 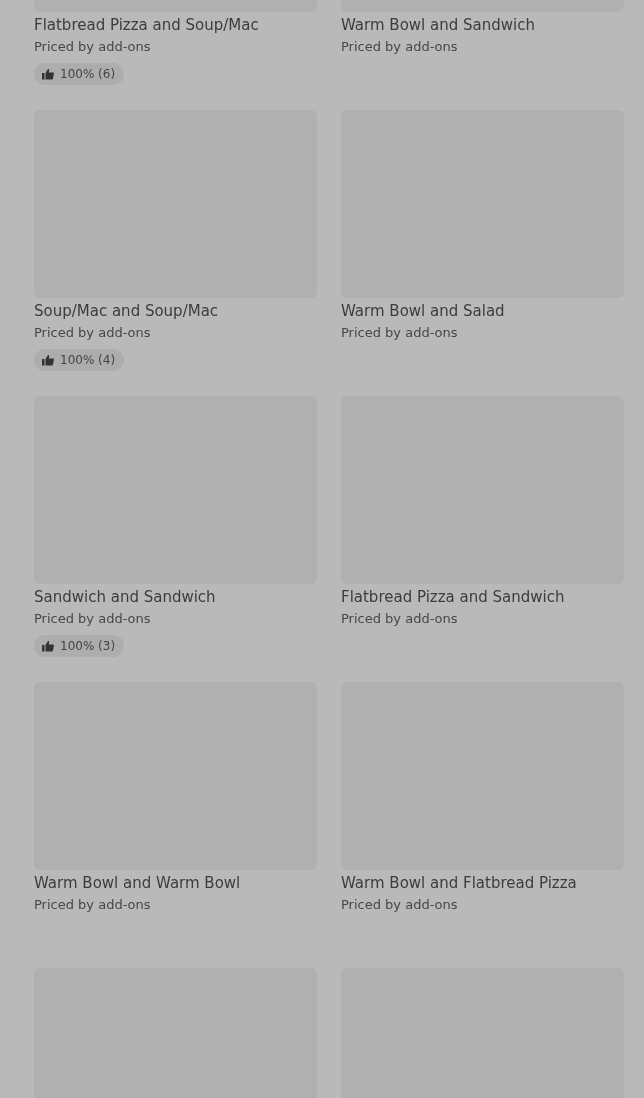 I want to click on dish-title: Warm Bowl and Warm Bowl, so click(x=175, y=883).